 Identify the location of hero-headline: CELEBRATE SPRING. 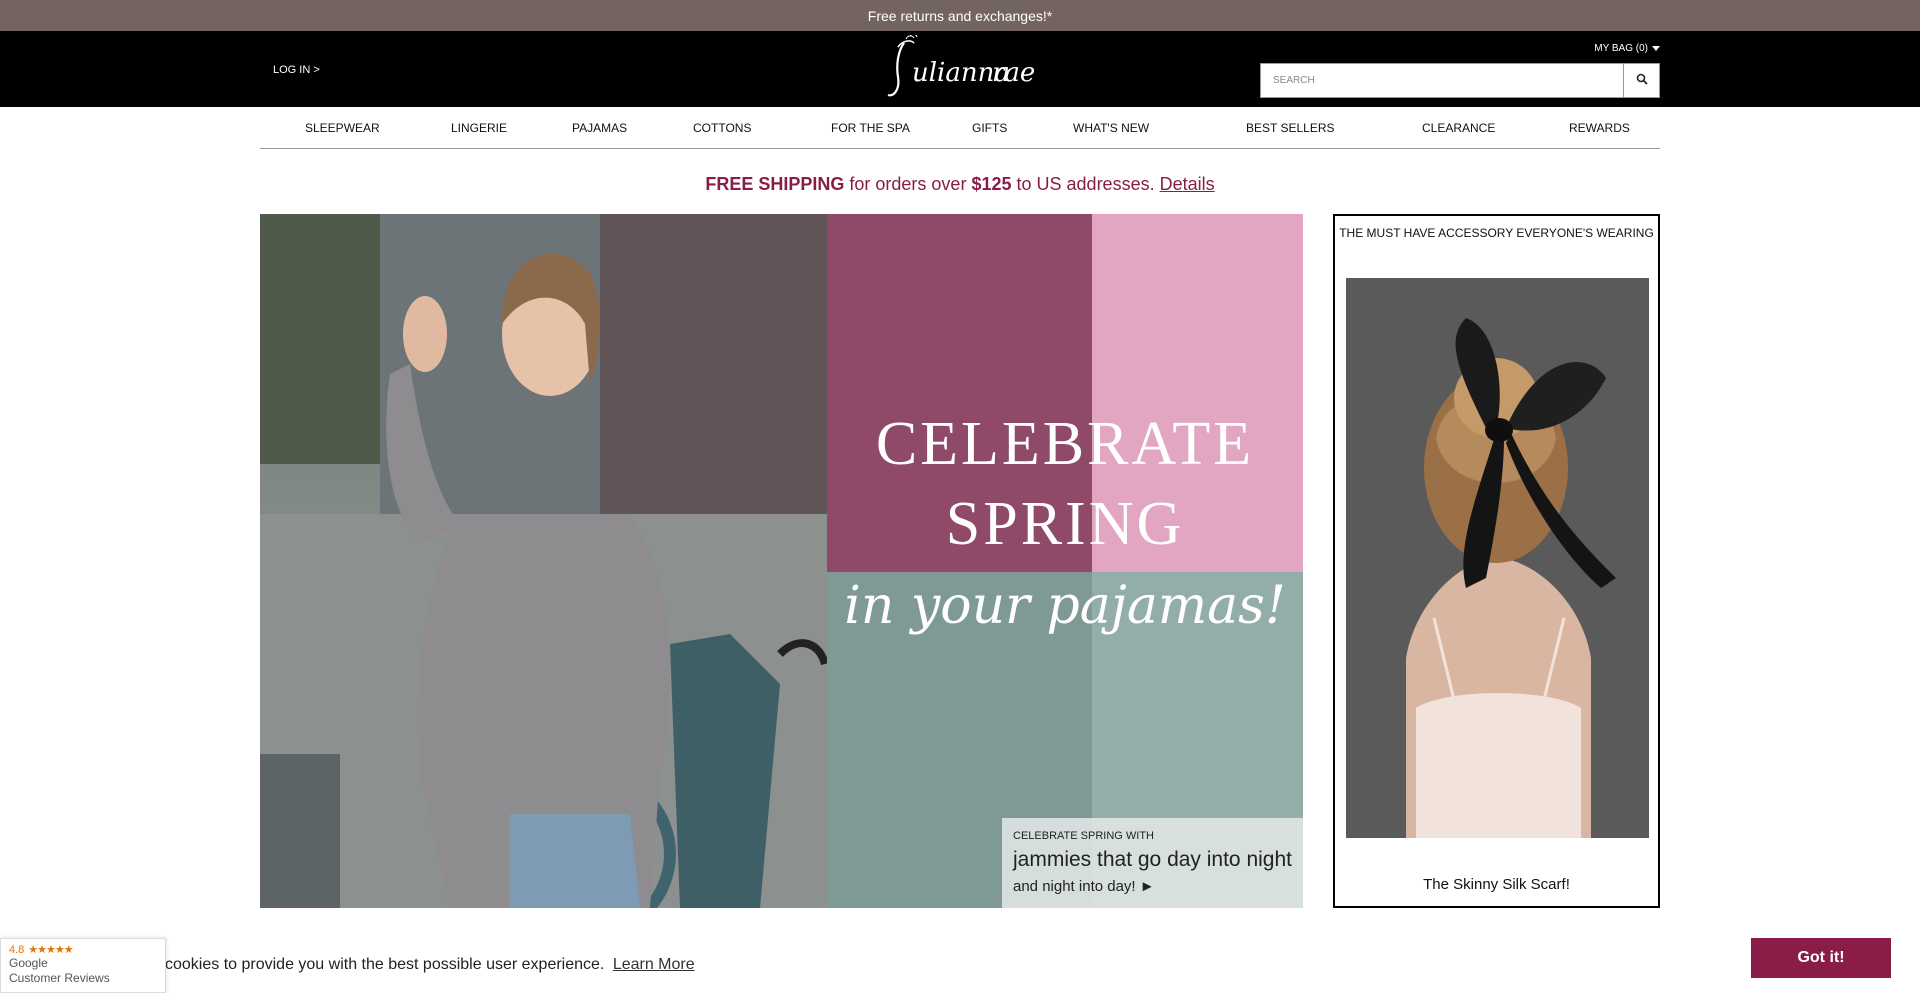
(1065, 484).